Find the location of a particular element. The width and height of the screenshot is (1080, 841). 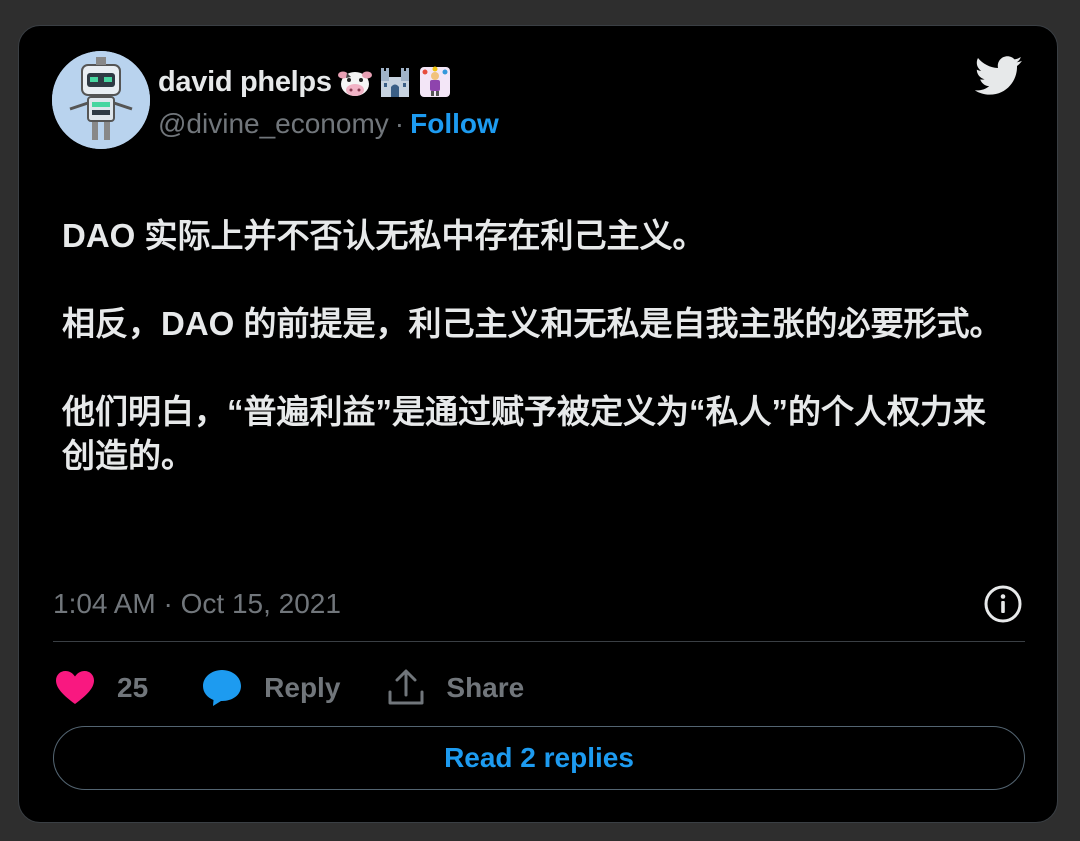

display-name: david phelps is located at coordinates (245, 82).